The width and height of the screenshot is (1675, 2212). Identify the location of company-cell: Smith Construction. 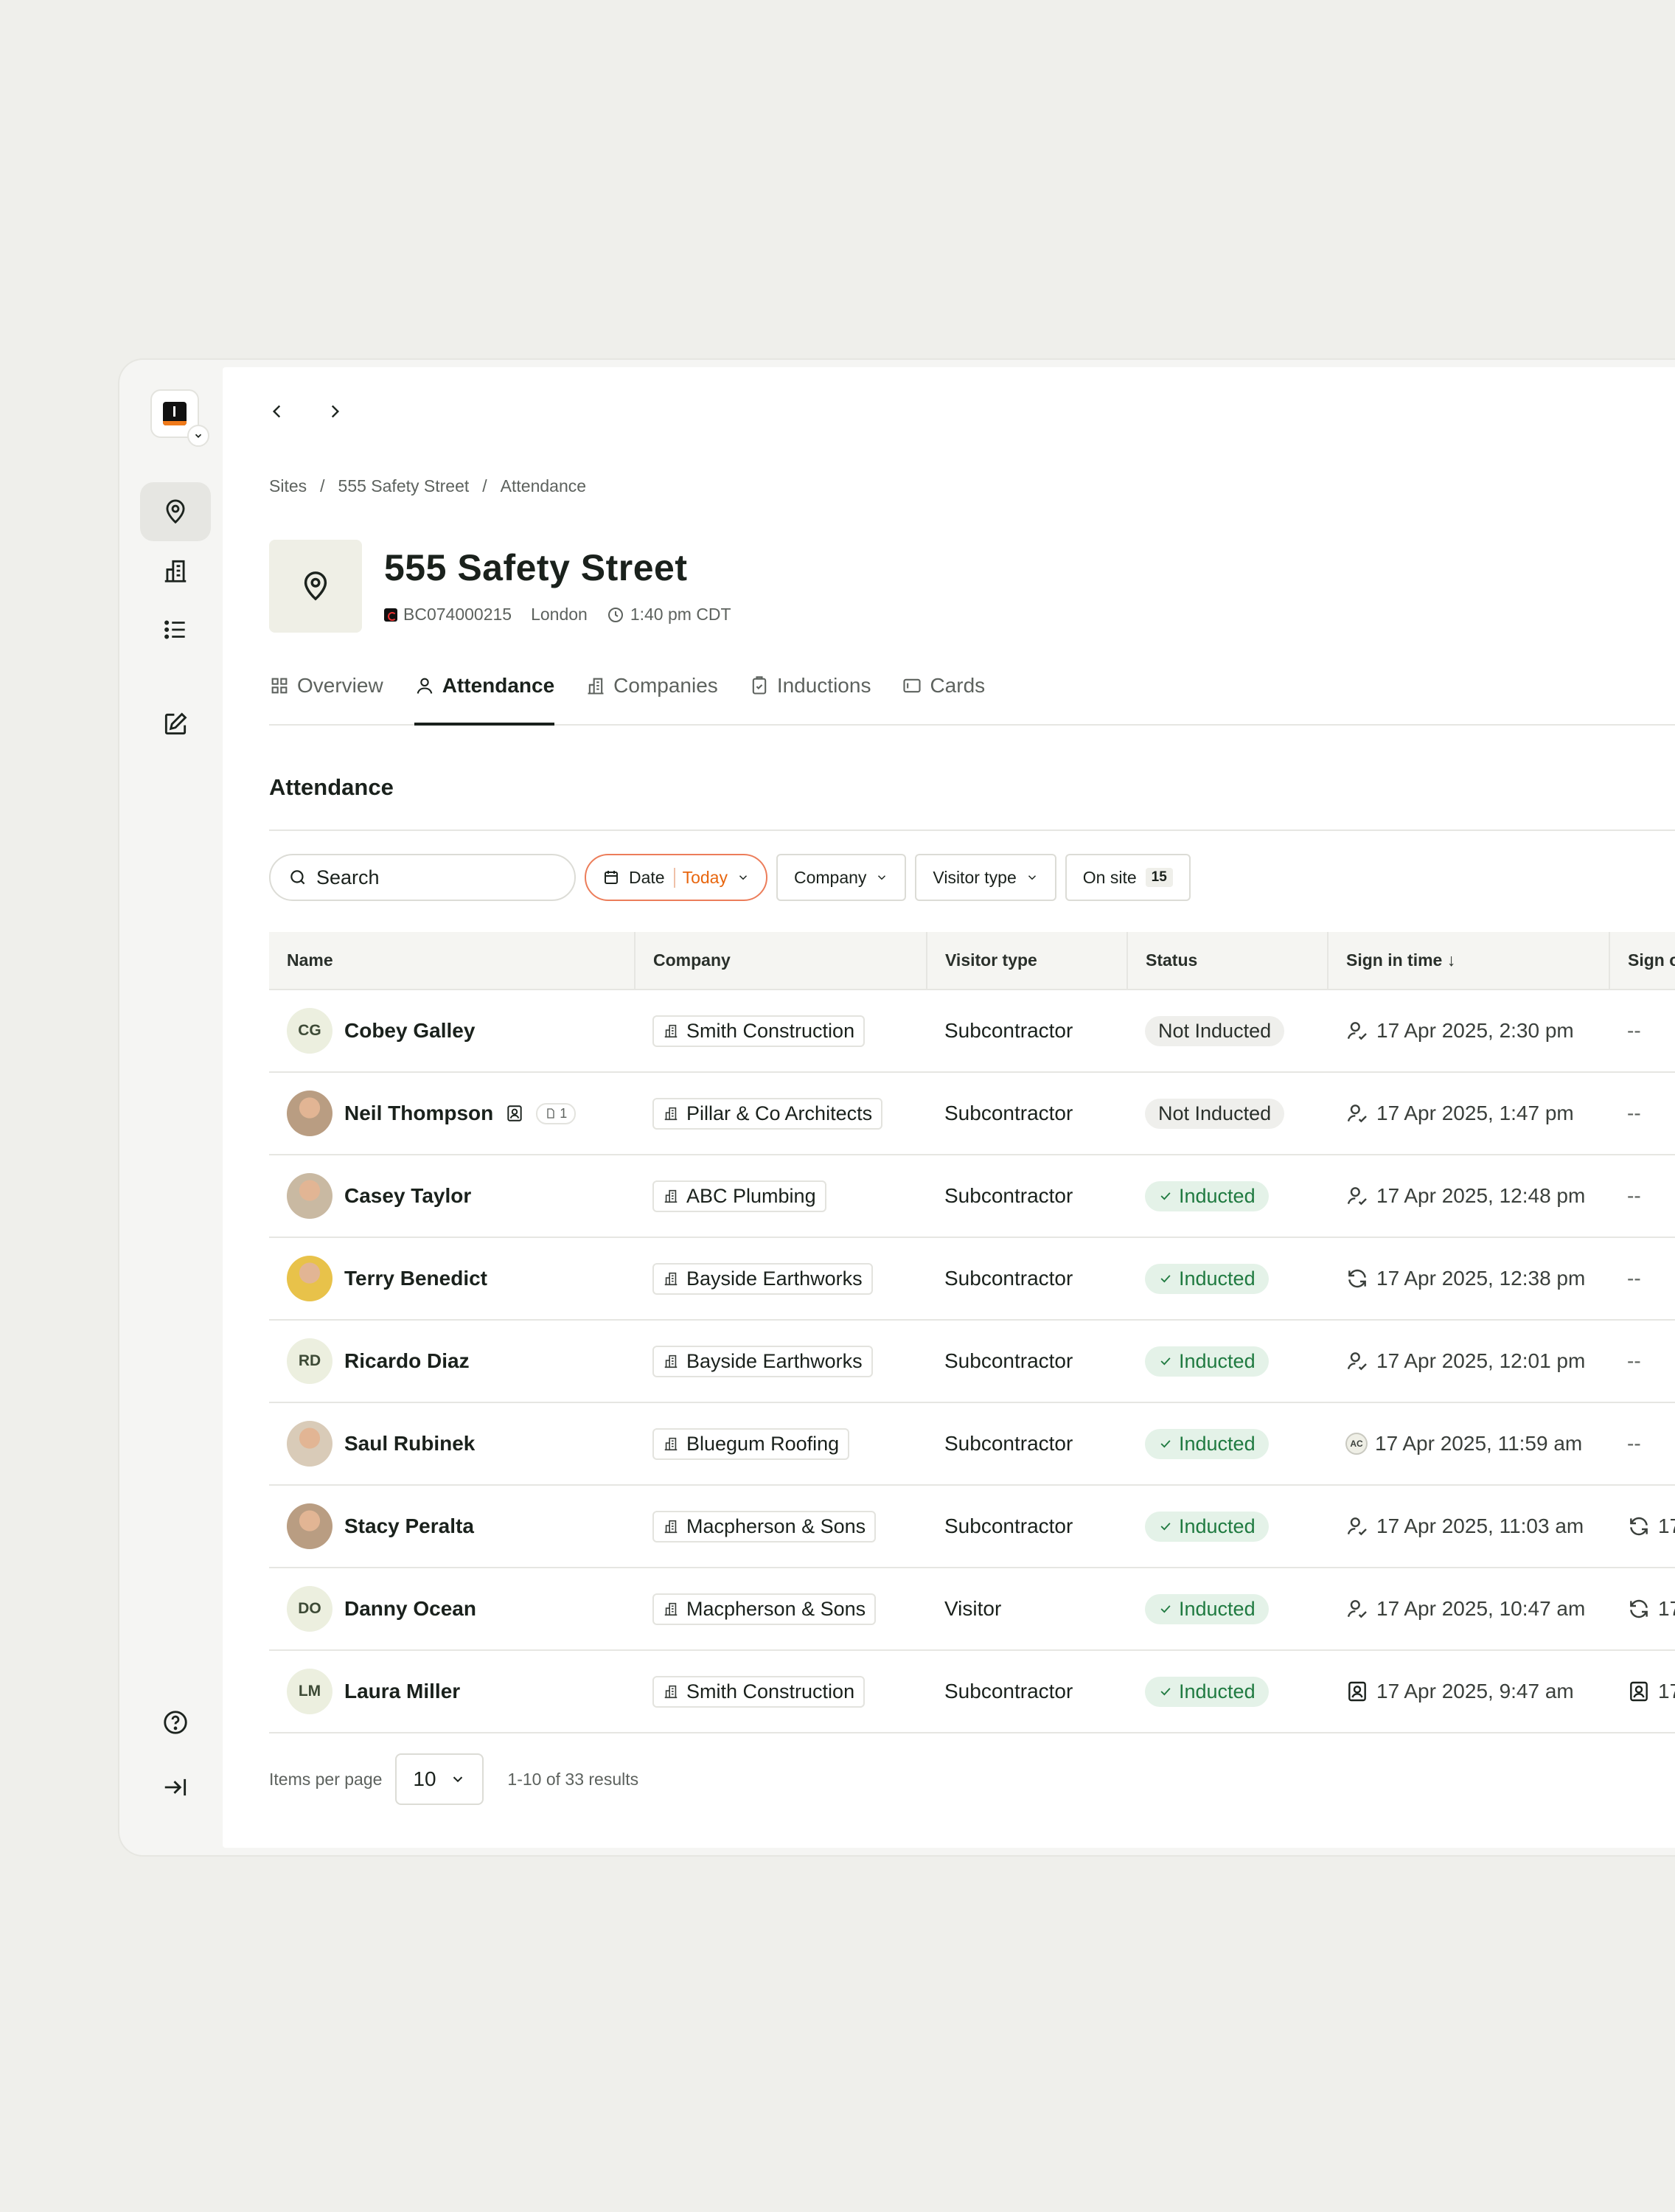
(781, 1031).